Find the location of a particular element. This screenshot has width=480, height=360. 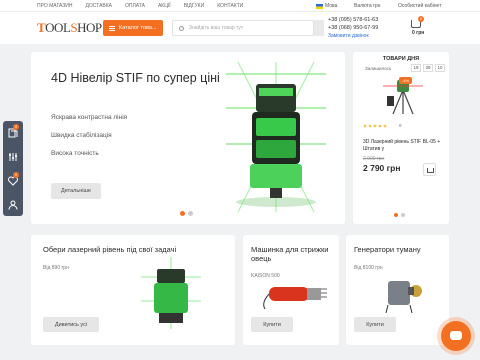

phone-1: +38 (095) 578-61-63 is located at coordinates (353, 20).